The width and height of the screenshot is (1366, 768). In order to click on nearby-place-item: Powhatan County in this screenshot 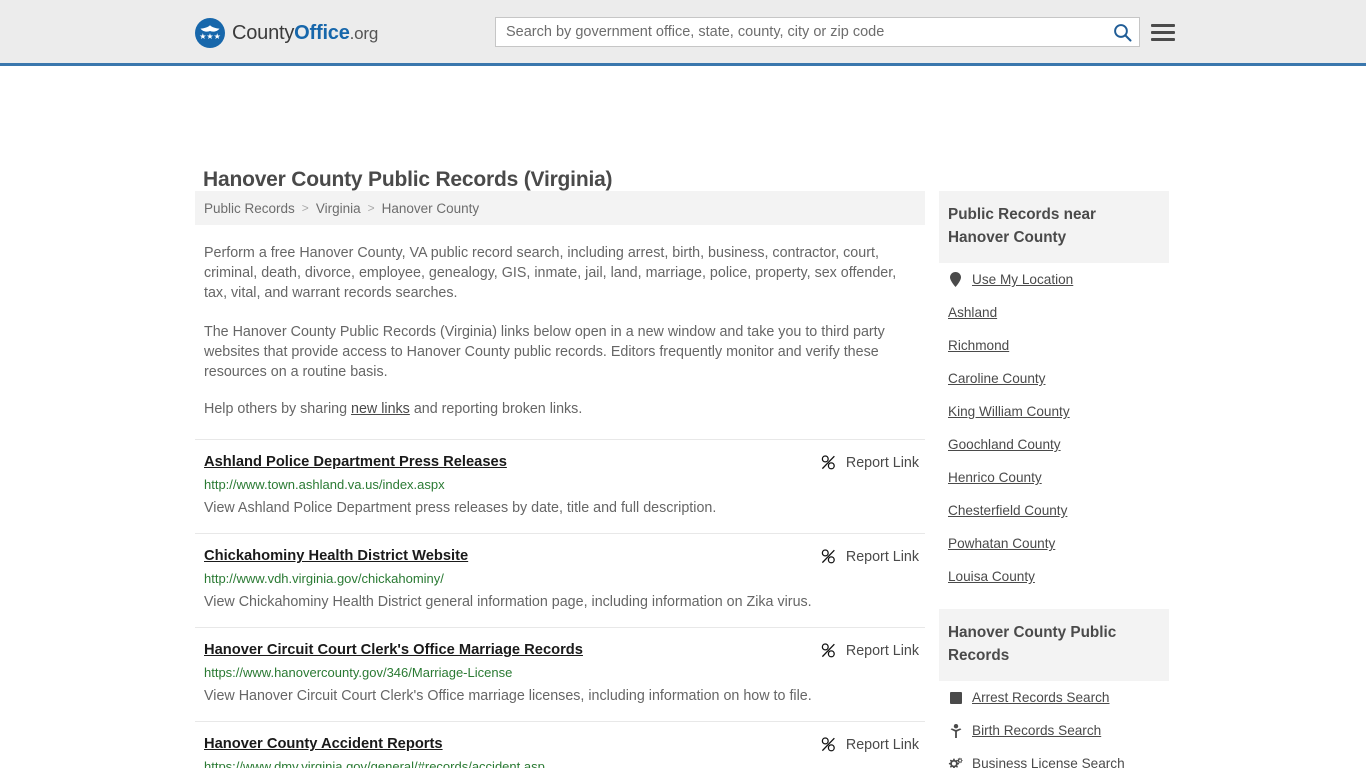, I will do `click(1054, 543)`.